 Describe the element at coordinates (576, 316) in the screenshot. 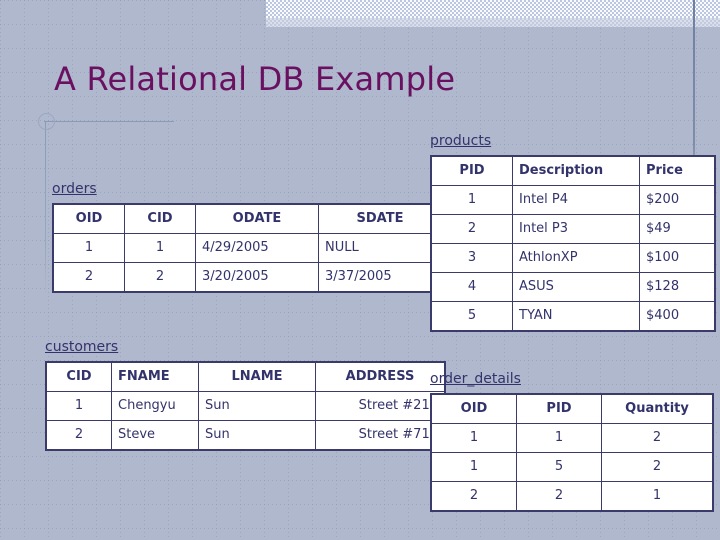

I see `table-cell: TYAN` at that location.